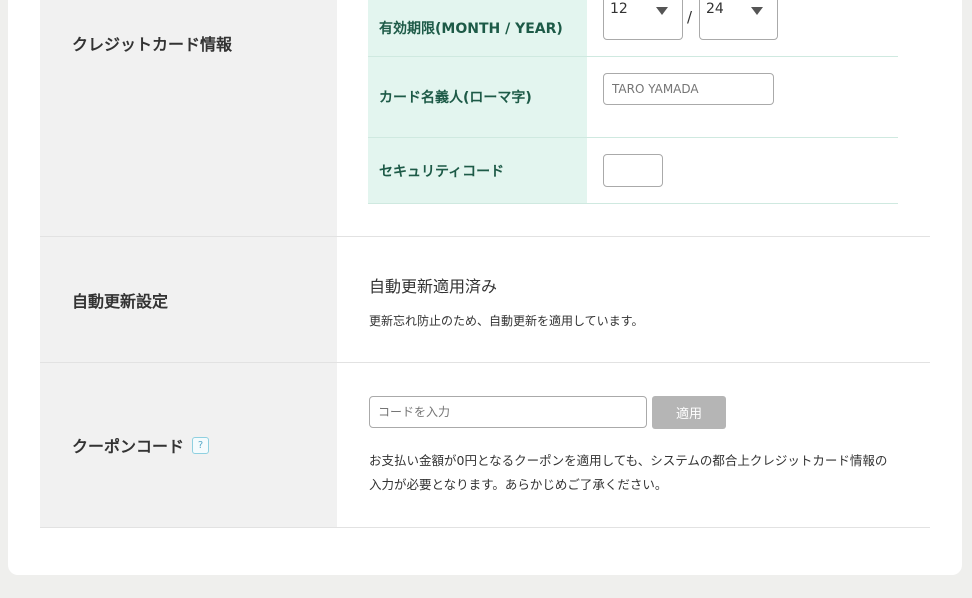 The width and height of the screenshot is (972, 598). Describe the element at coordinates (188, 299) in the screenshot. I see `auto-renew-label: 自動更新設定` at that location.